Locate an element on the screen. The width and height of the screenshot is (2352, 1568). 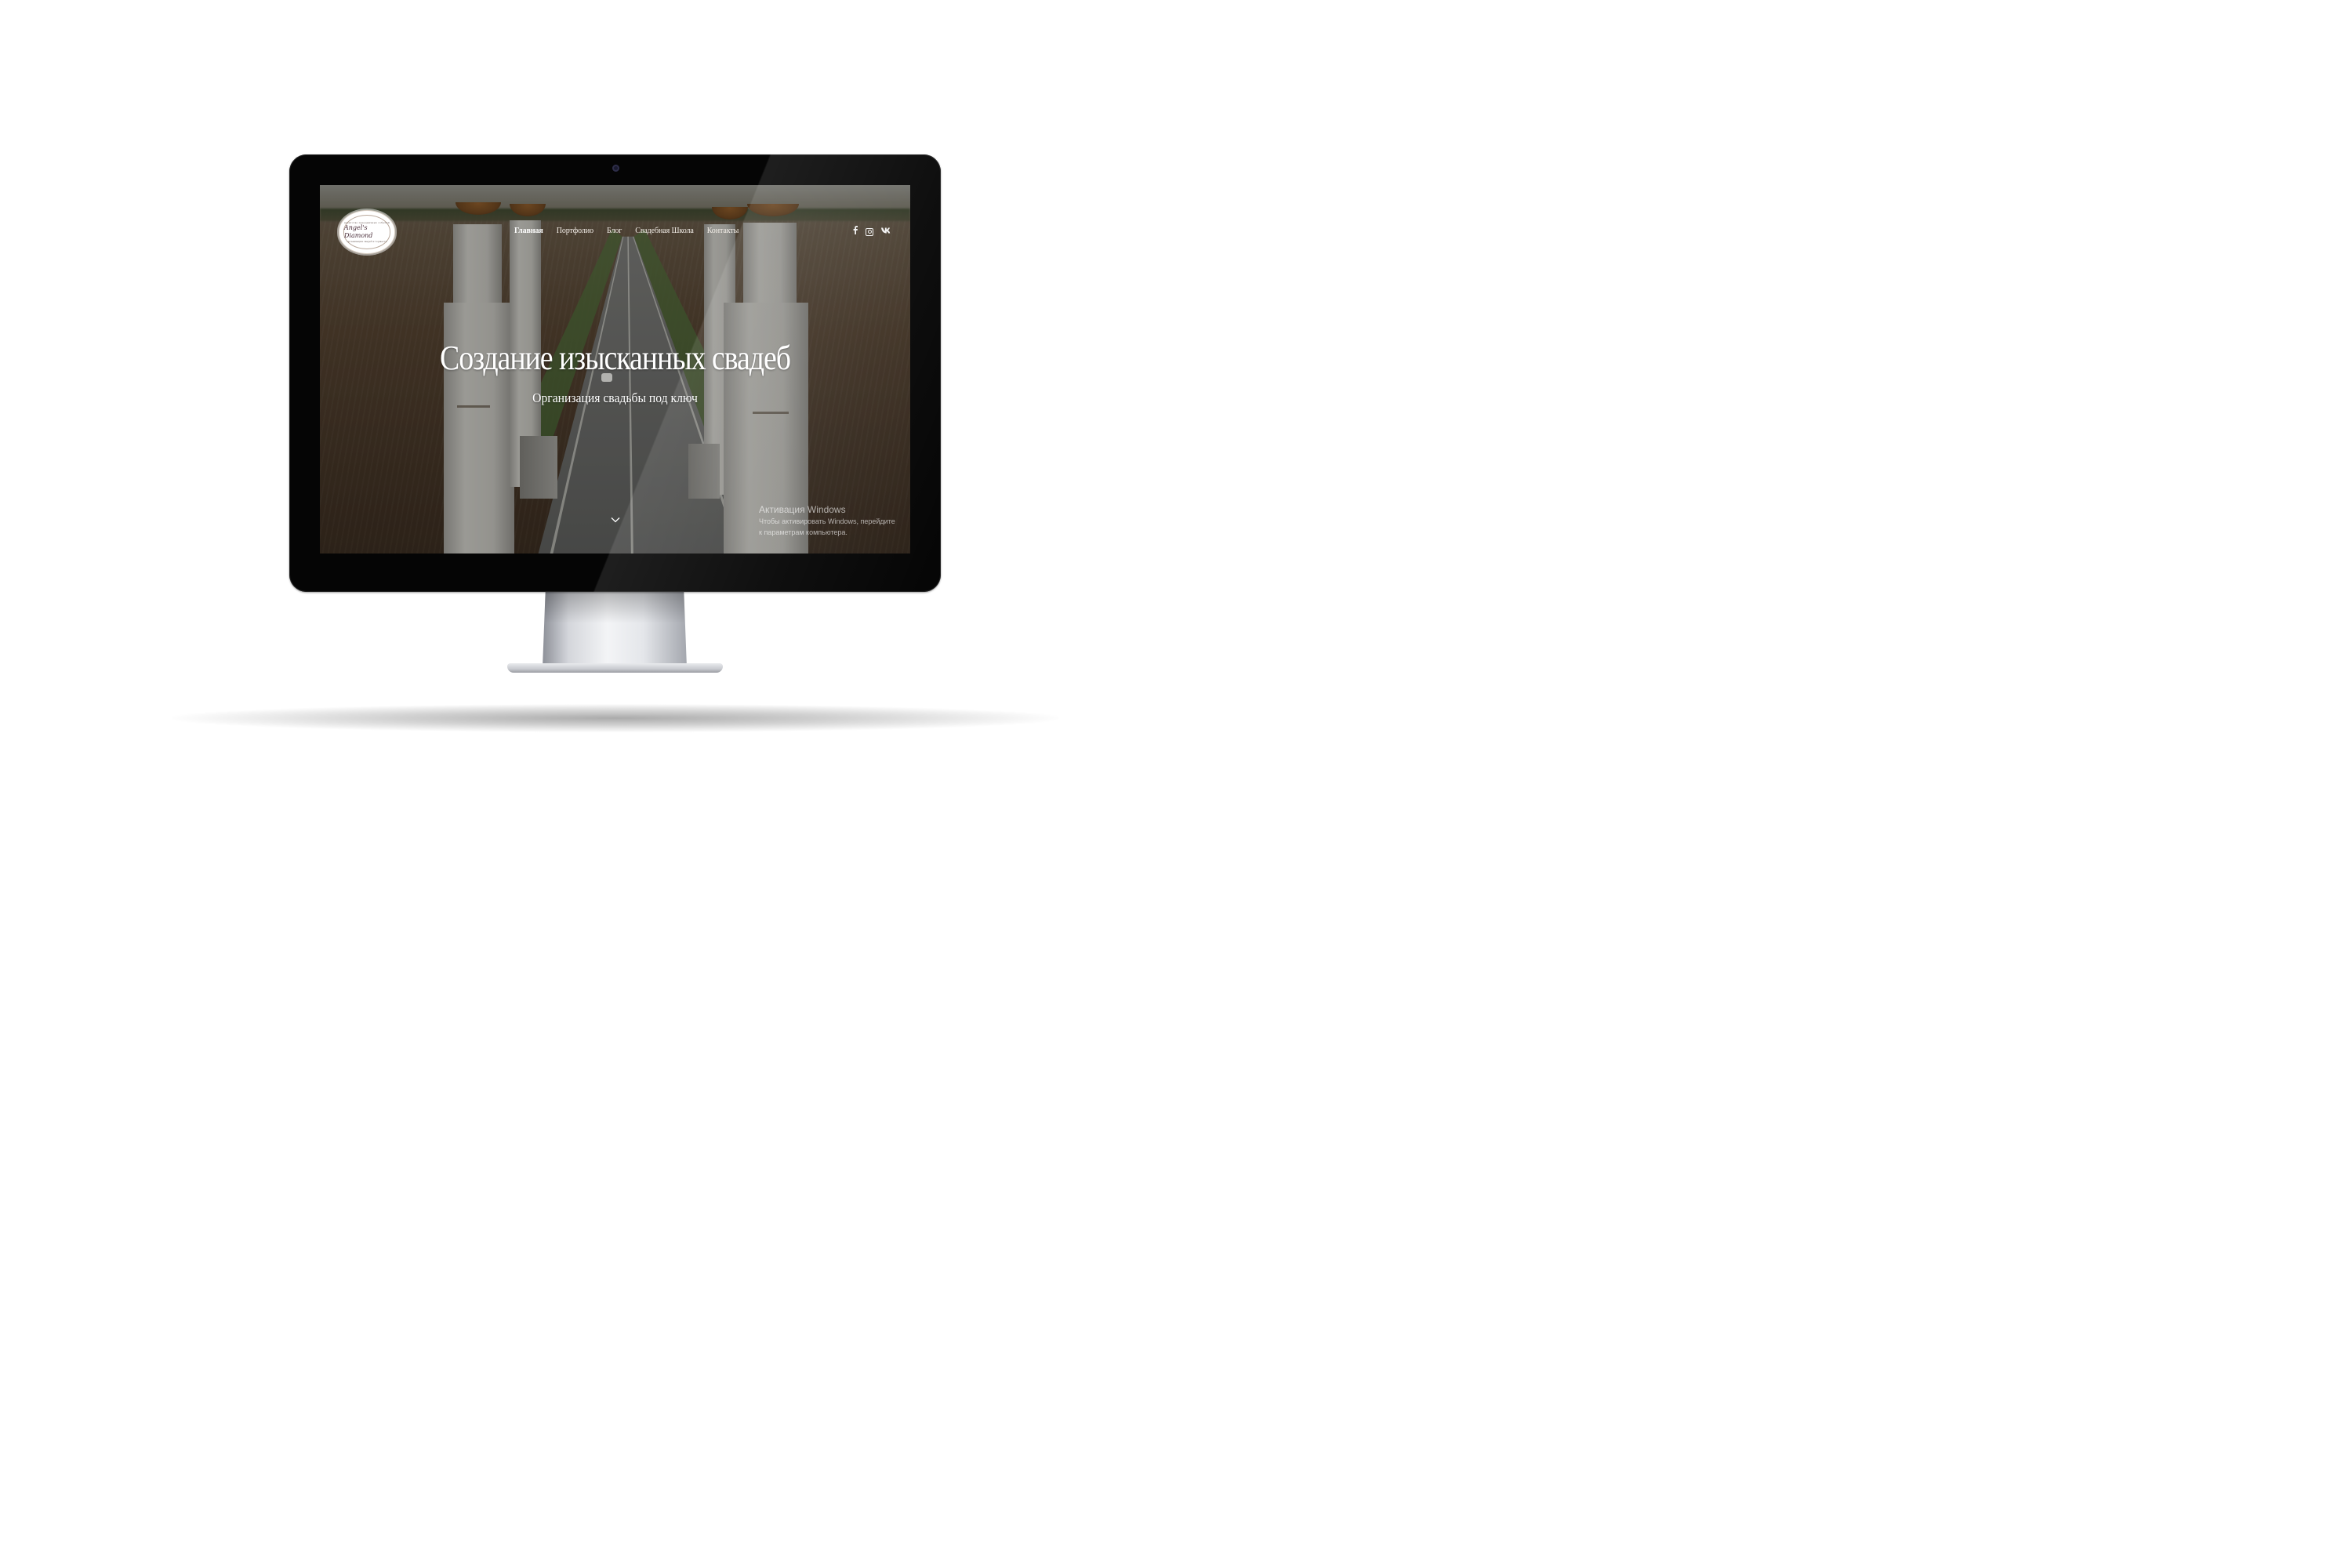
floor-shadow is located at coordinates (615, 718).